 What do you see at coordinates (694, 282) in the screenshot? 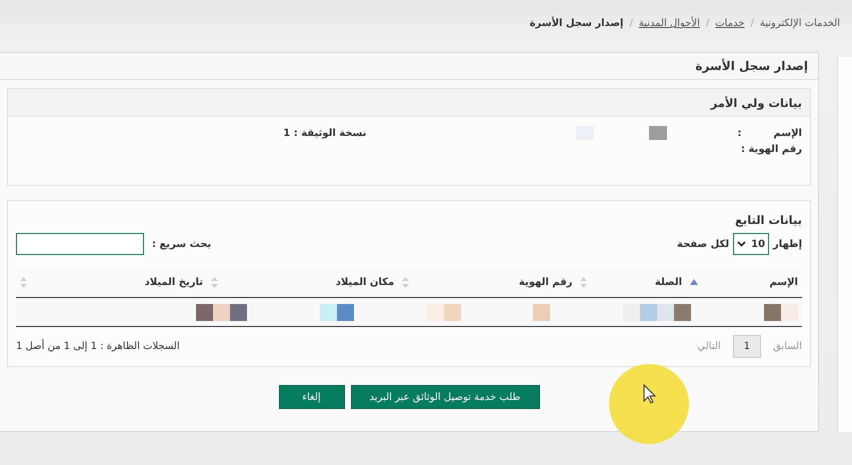
I see `sort-ascending-icon` at bounding box center [694, 282].